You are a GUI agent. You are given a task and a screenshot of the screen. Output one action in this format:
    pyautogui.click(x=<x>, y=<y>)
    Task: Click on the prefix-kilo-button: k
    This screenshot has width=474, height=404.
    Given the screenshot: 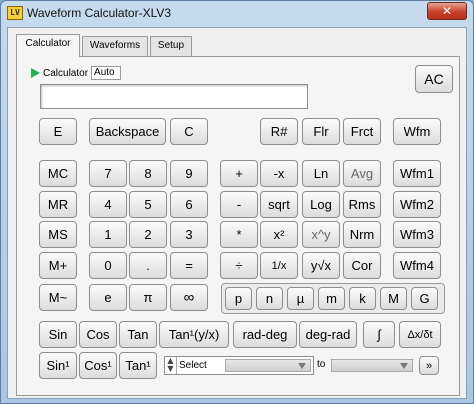 What is the action you would take?
    pyautogui.click(x=362, y=298)
    